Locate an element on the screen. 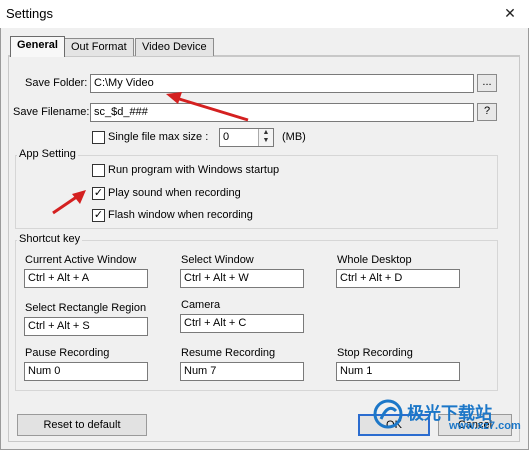 The height and width of the screenshot is (450, 529). annotation-arrows is located at coordinates (150, 153).